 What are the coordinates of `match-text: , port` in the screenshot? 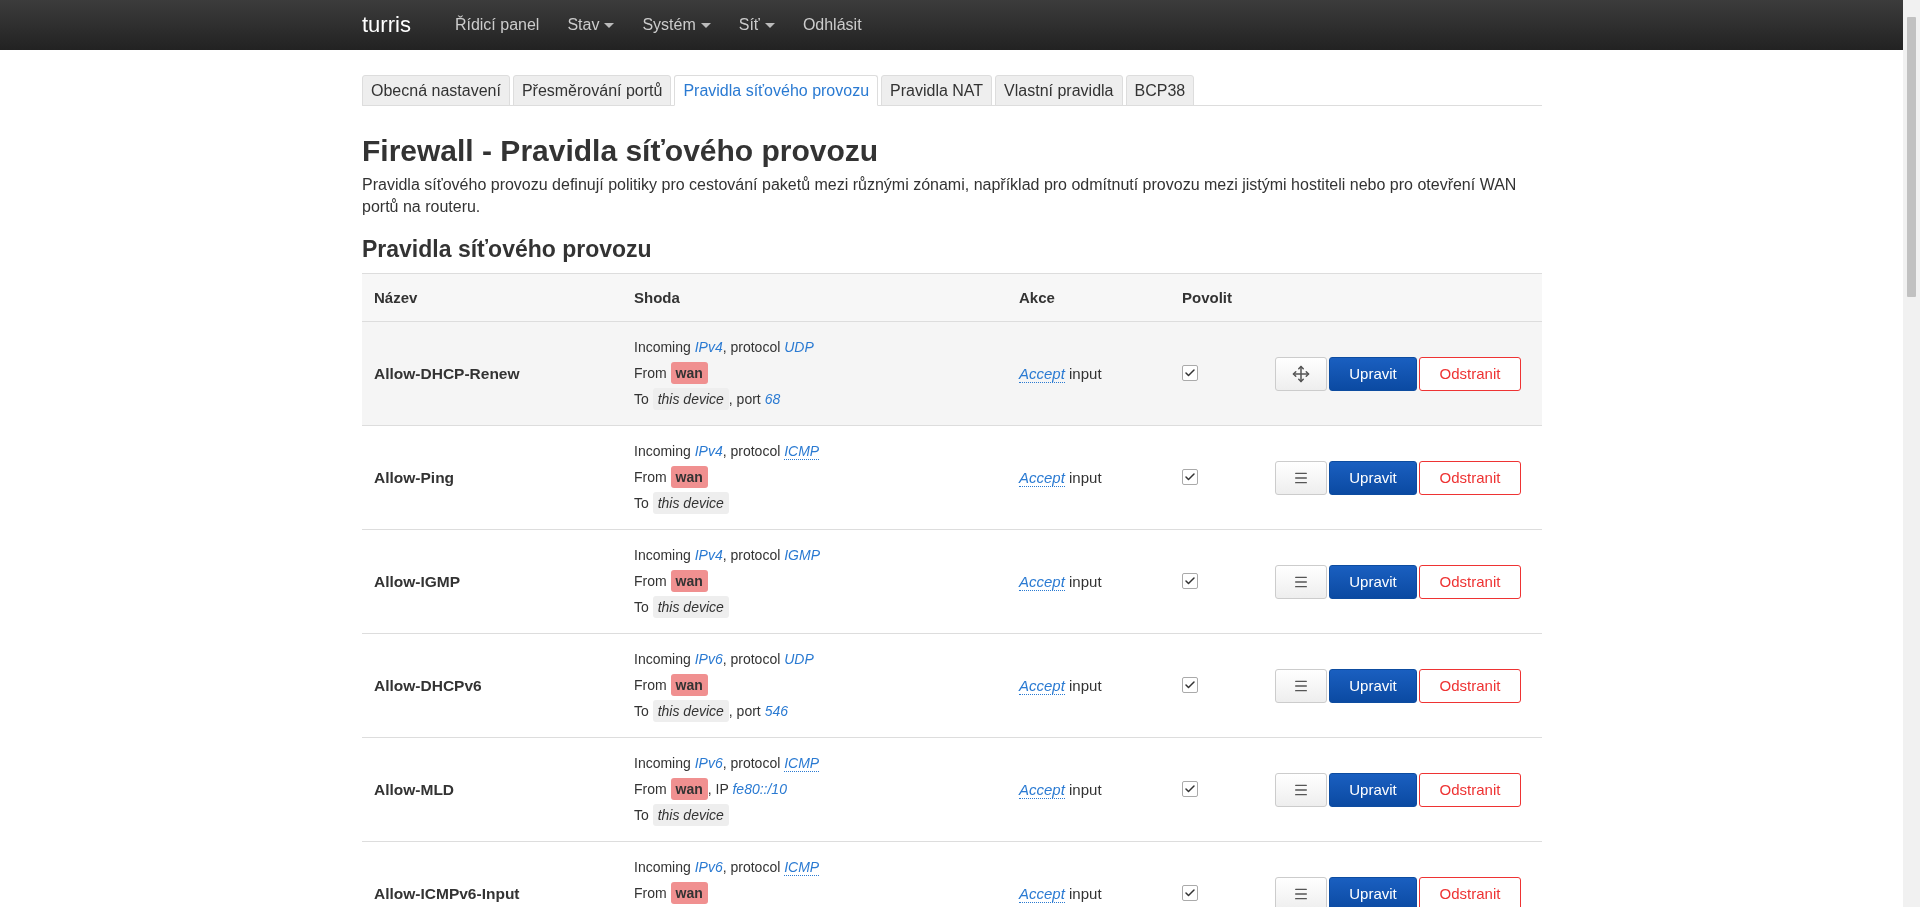 It's located at (745, 711).